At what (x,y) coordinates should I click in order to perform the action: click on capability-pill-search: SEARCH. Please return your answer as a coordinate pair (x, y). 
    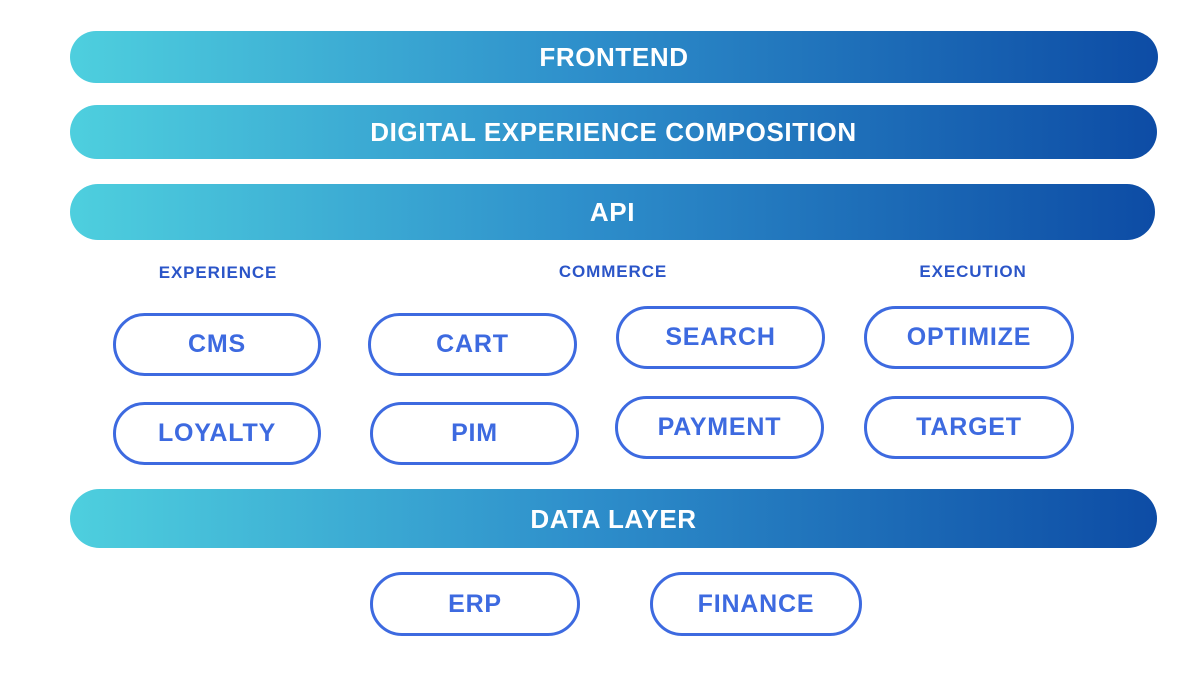
    Looking at the image, I should click on (720, 337).